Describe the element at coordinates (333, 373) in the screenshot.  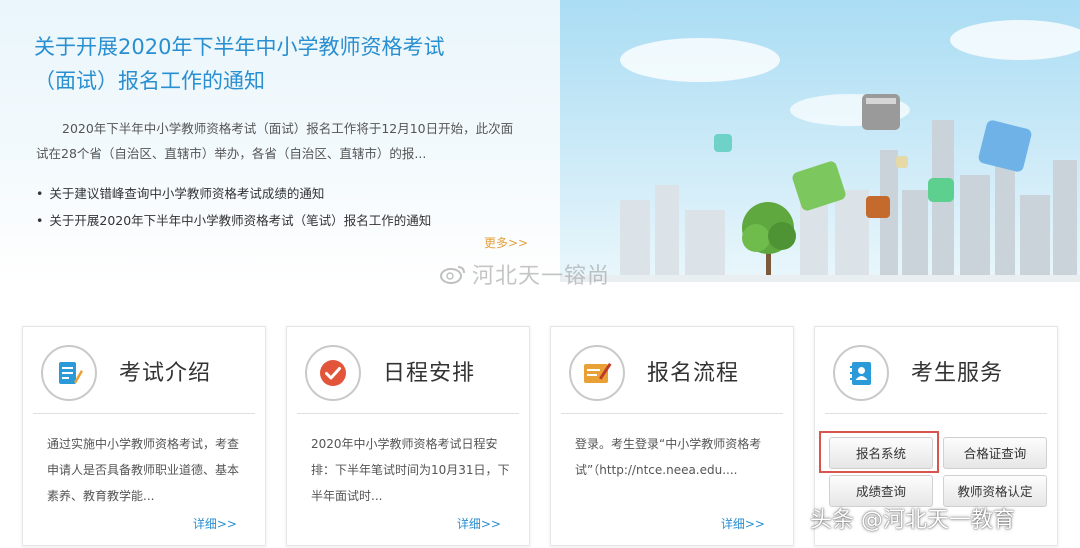
I see `checkmark-icon` at that location.